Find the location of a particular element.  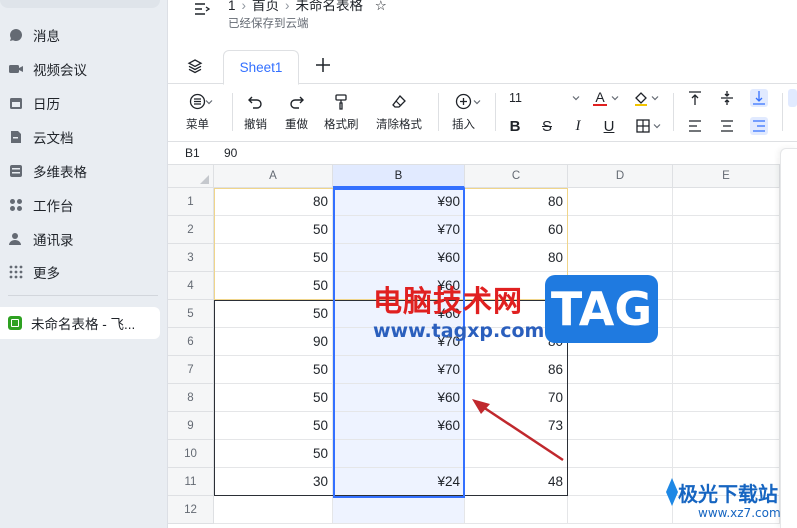

align-center-button is located at coordinates (727, 126).